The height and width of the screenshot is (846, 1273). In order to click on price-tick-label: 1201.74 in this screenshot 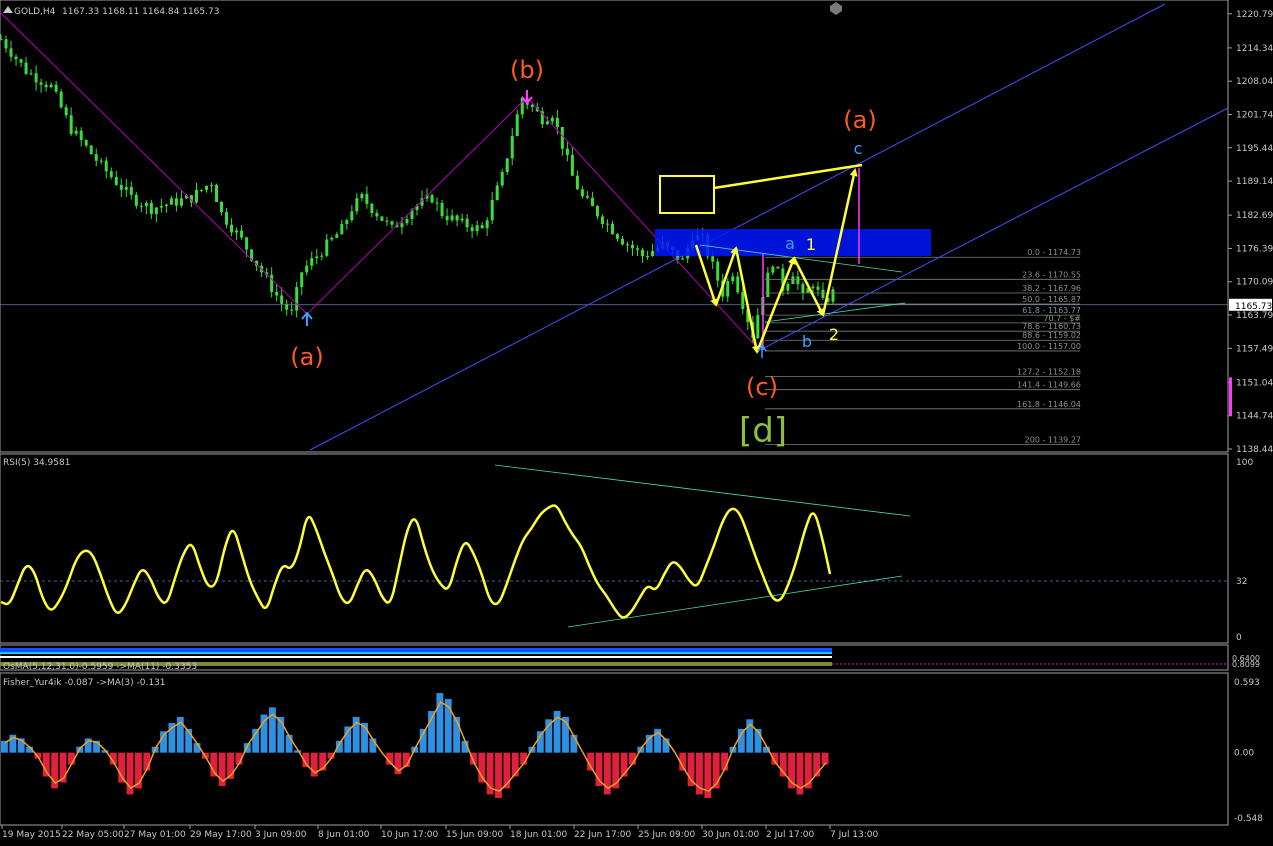, I will do `click(1254, 115)`.